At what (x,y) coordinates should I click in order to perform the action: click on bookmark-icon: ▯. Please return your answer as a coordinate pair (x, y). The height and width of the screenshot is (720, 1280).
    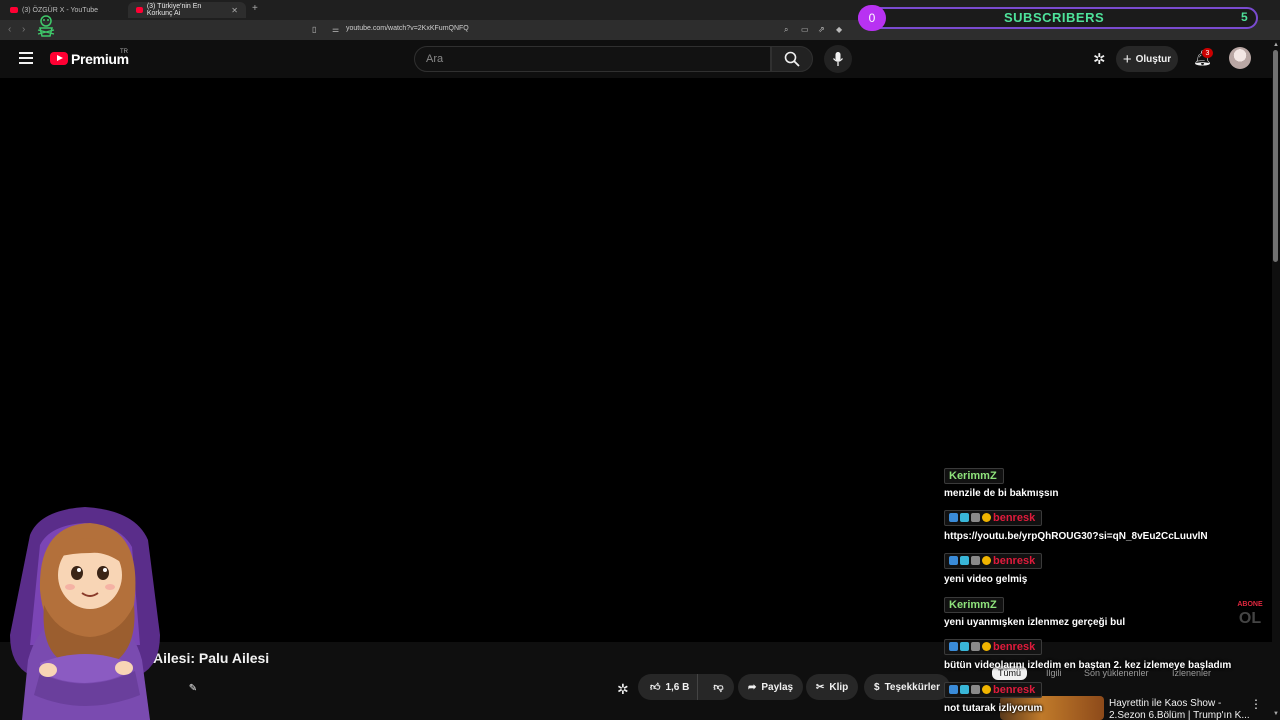
    Looking at the image, I should click on (314, 29).